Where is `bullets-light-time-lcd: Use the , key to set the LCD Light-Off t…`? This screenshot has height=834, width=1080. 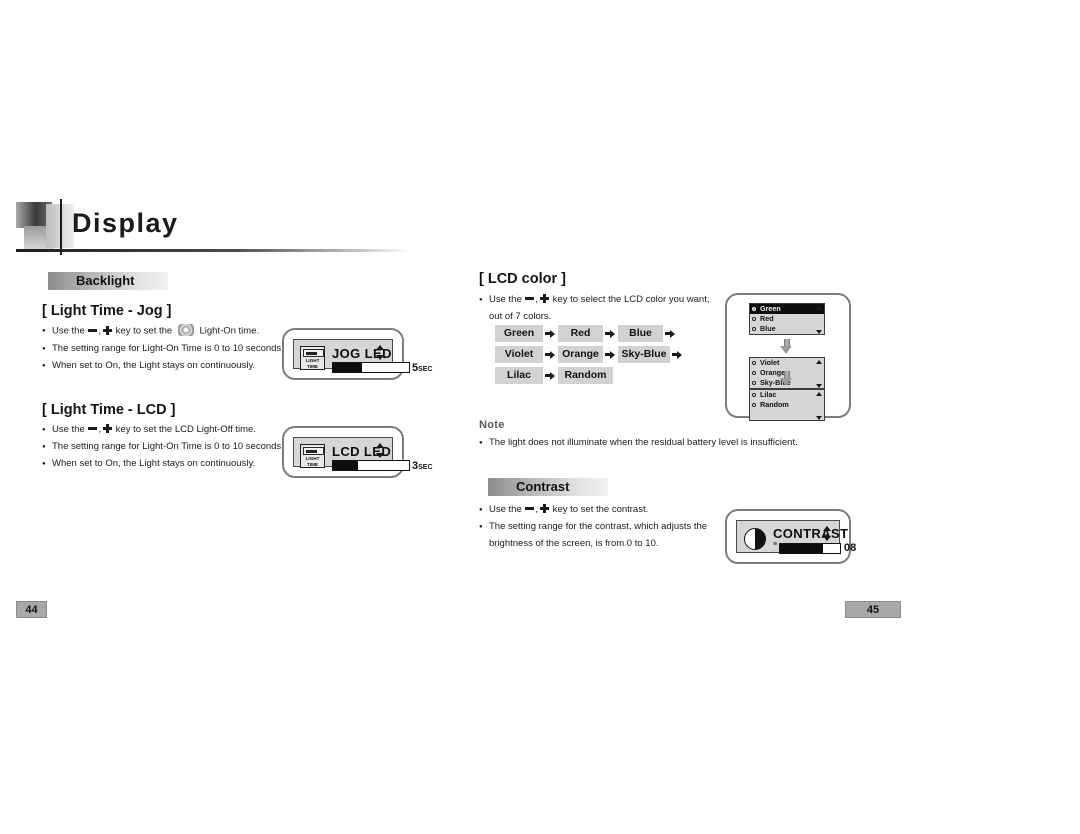
bullets-light-time-lcd: Use the , key to set the LCD Light-Off t… is located at coordinates (163, 448).